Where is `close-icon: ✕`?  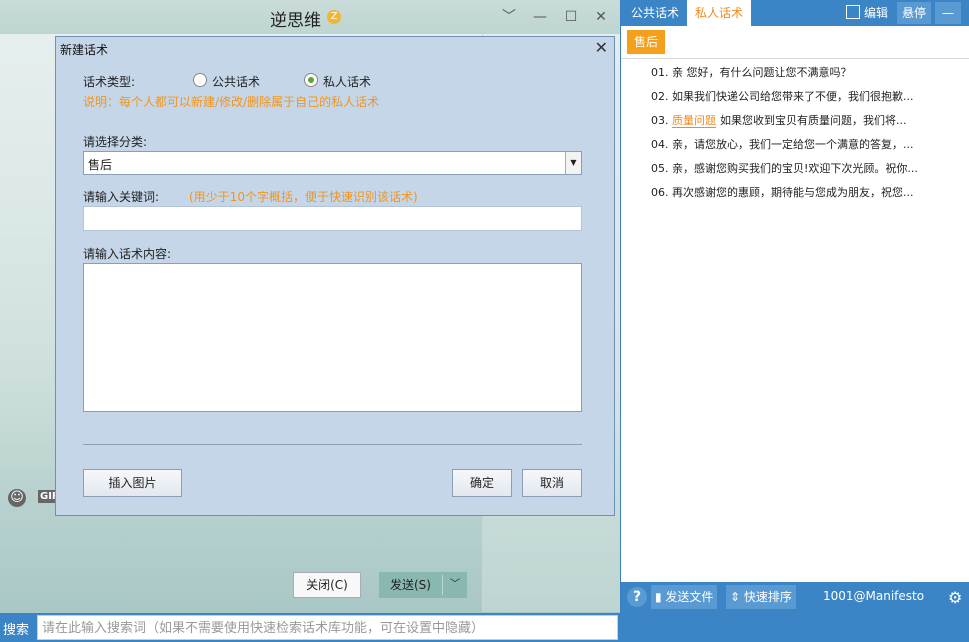 close-icon: ✕ is located at coordinates (601, 17).